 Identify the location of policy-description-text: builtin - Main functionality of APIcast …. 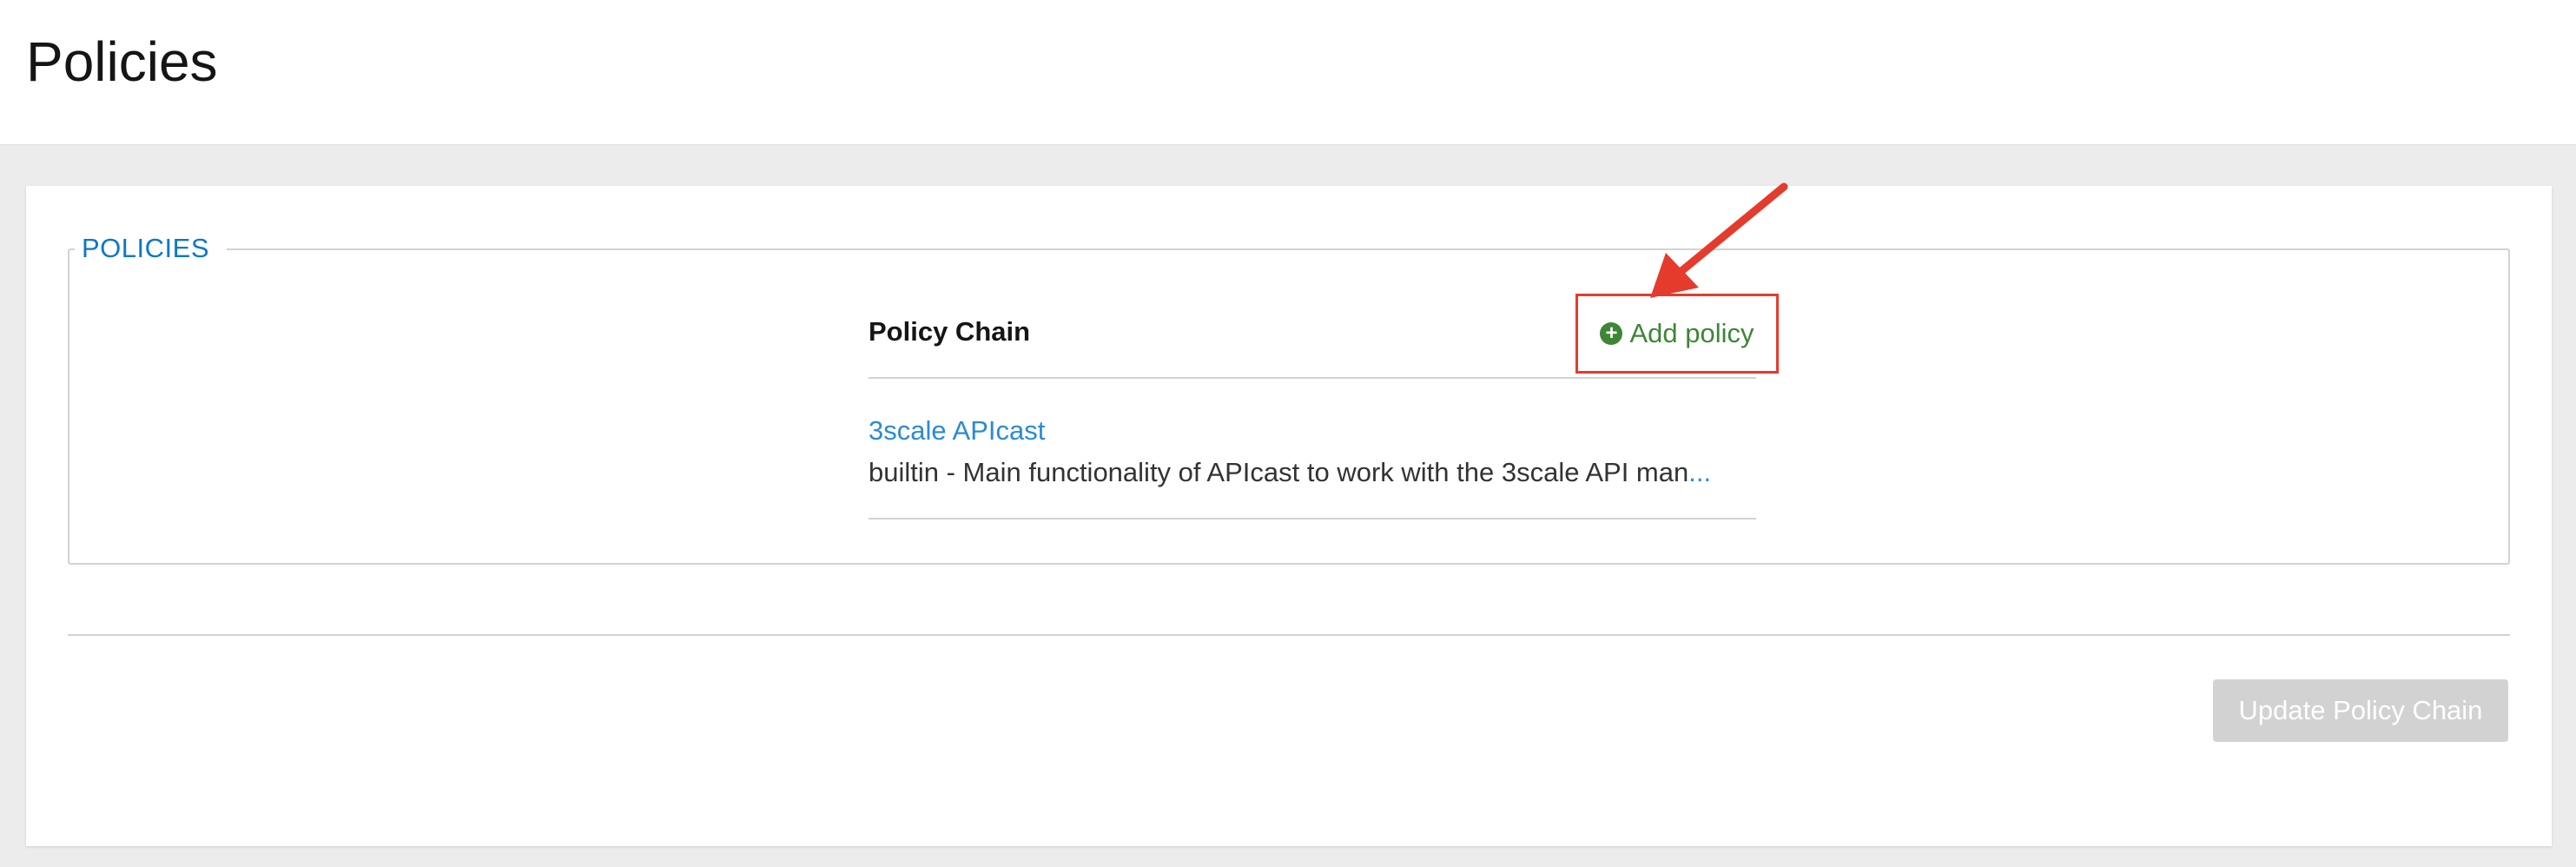
(1279, 472).